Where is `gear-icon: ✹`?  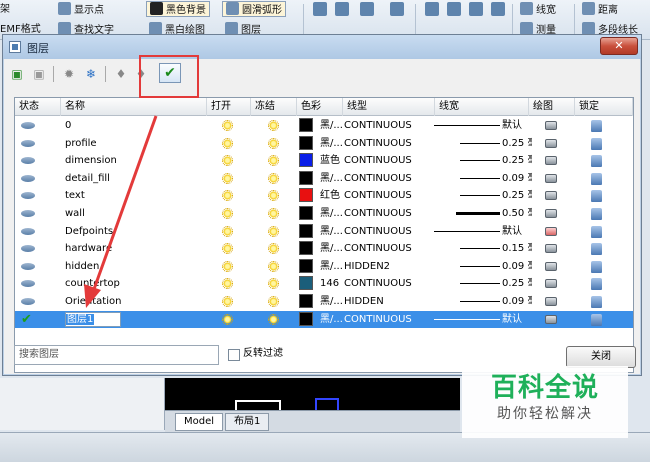
gear-icon: ✹ is located at coordinates (69, 74).